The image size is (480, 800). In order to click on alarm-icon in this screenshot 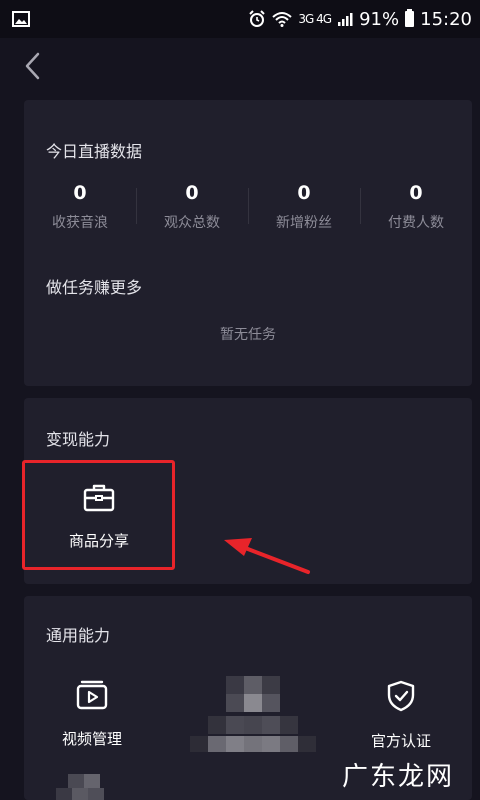, I will do `click(257, 18)`.